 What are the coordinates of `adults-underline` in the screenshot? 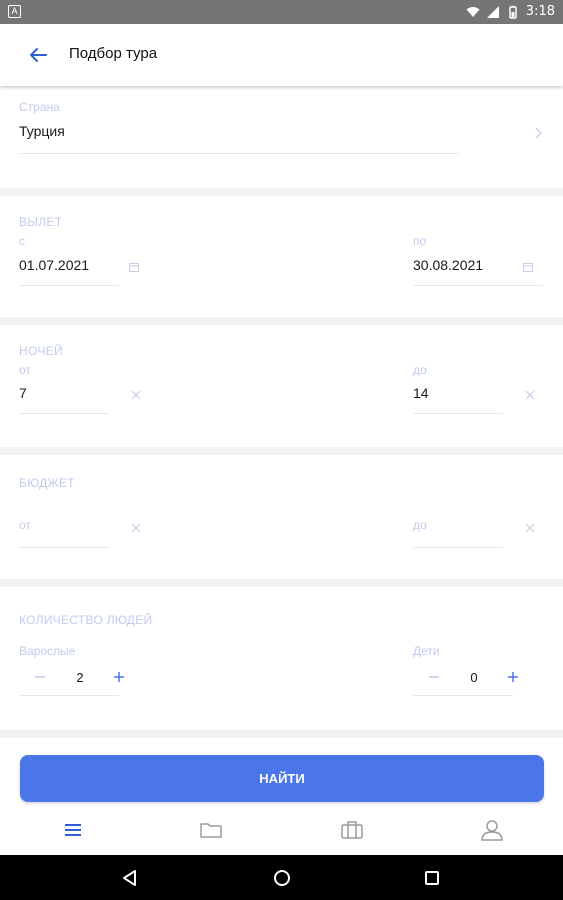 It's located at (69, 695).